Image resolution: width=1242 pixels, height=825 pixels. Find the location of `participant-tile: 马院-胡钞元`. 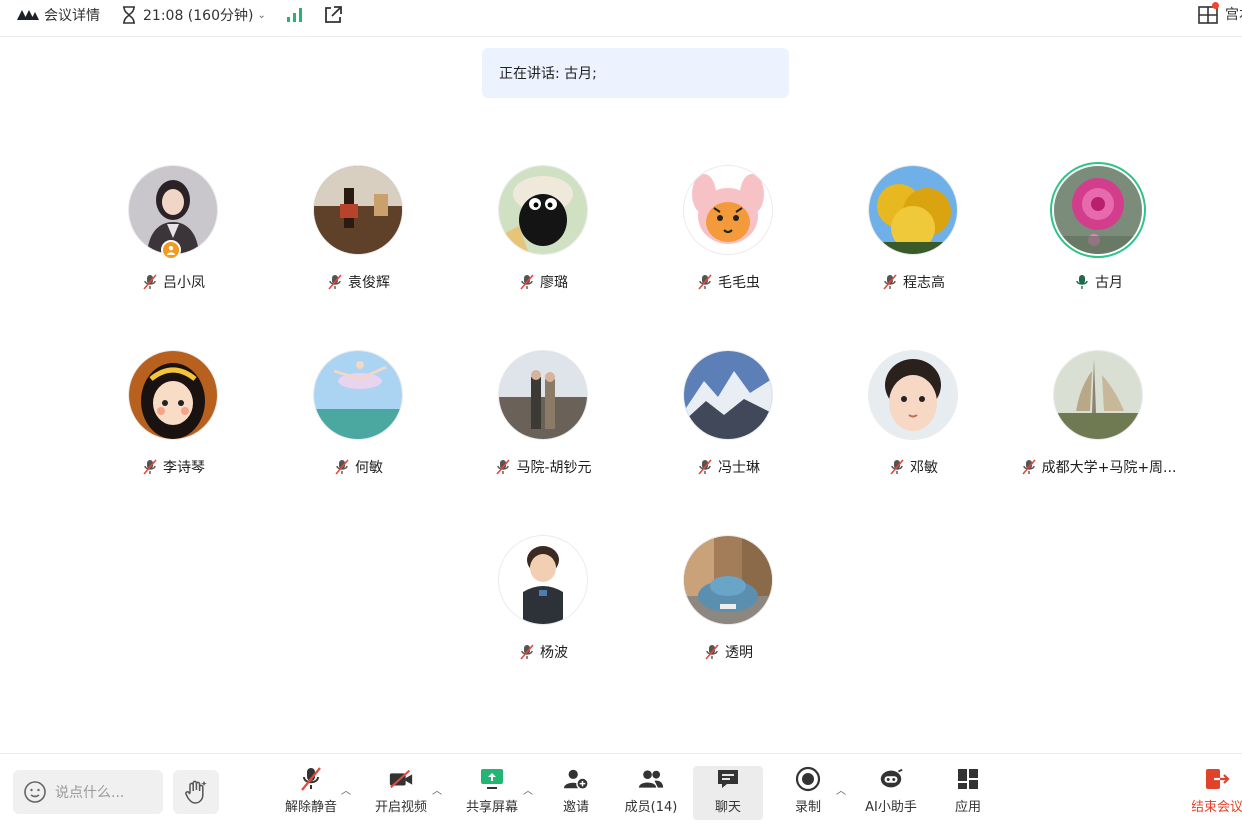

participant-tile: 马院-胡钞元 is located at coordinates (543, 426).